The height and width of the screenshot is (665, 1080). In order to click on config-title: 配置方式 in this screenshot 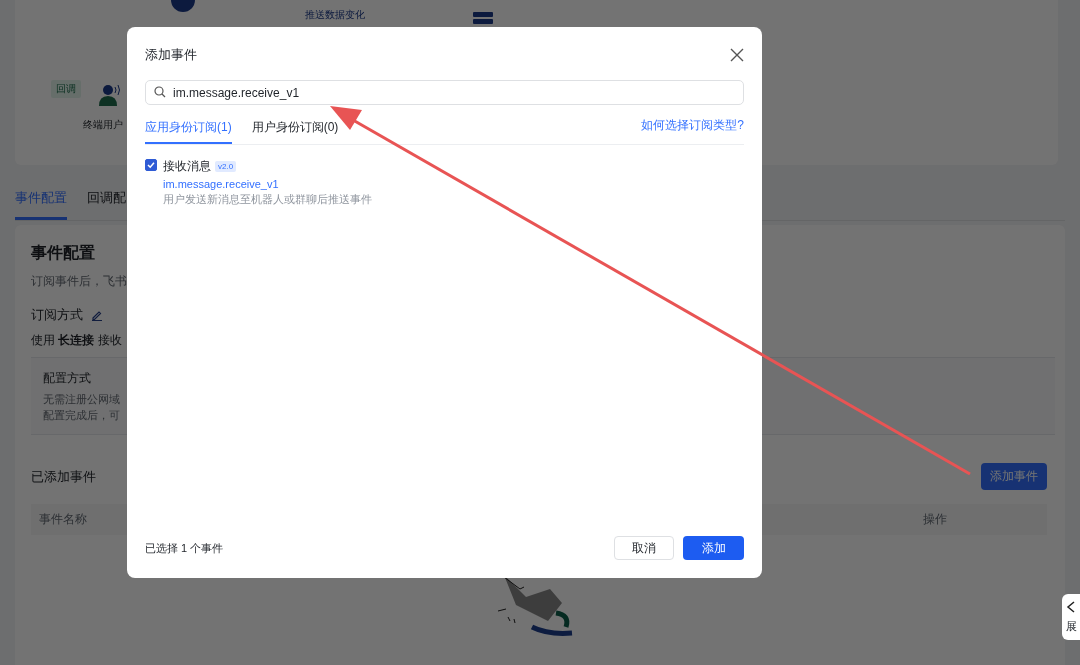, I will do `click(67, 378)`.